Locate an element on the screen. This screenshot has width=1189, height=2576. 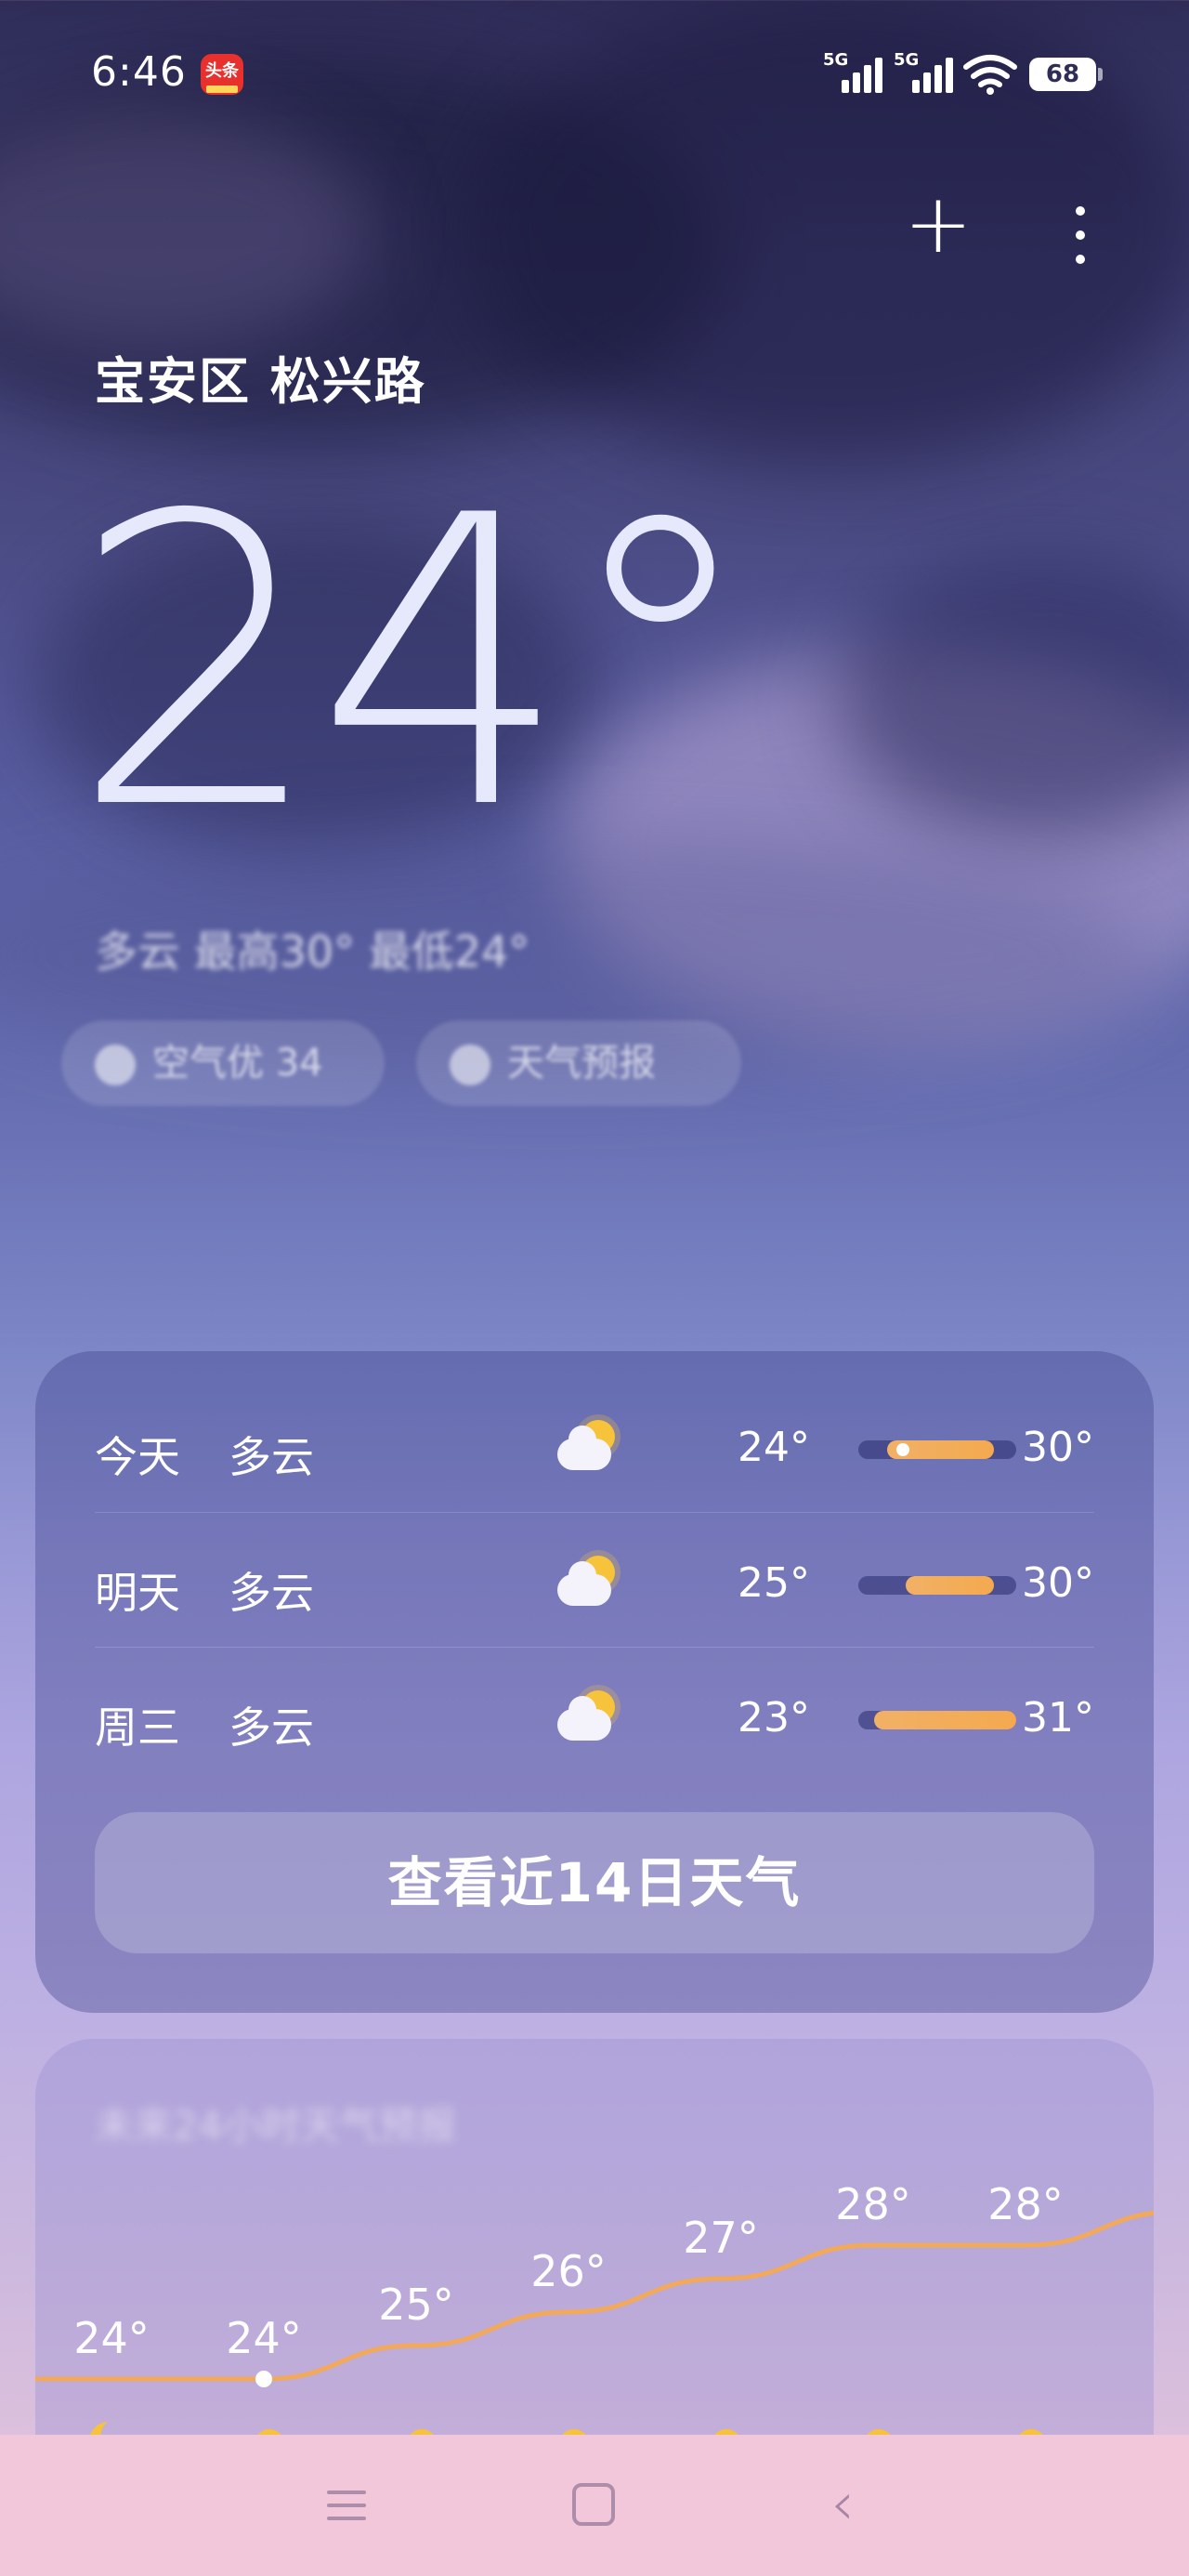
clock: 6:46 is located at coordinates (139, 72).